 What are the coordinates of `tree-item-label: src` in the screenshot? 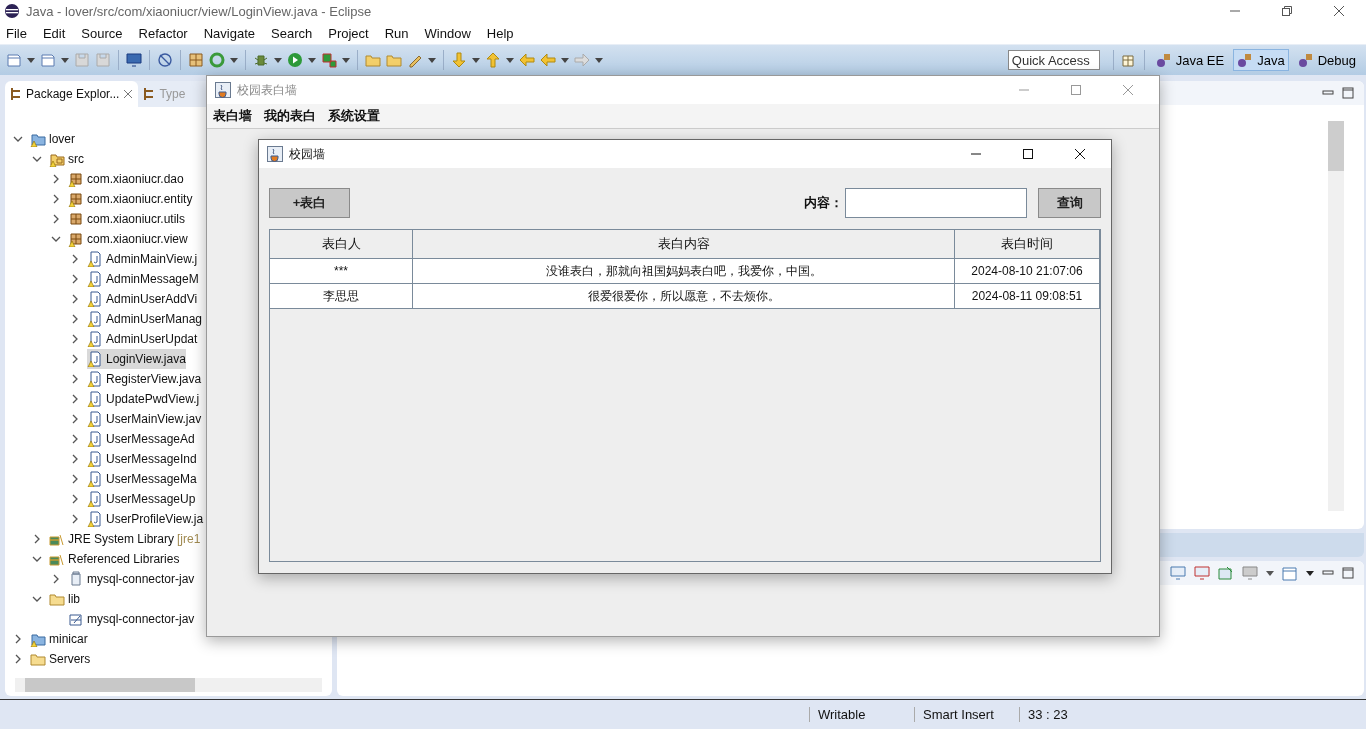 It's located at (76, 159).